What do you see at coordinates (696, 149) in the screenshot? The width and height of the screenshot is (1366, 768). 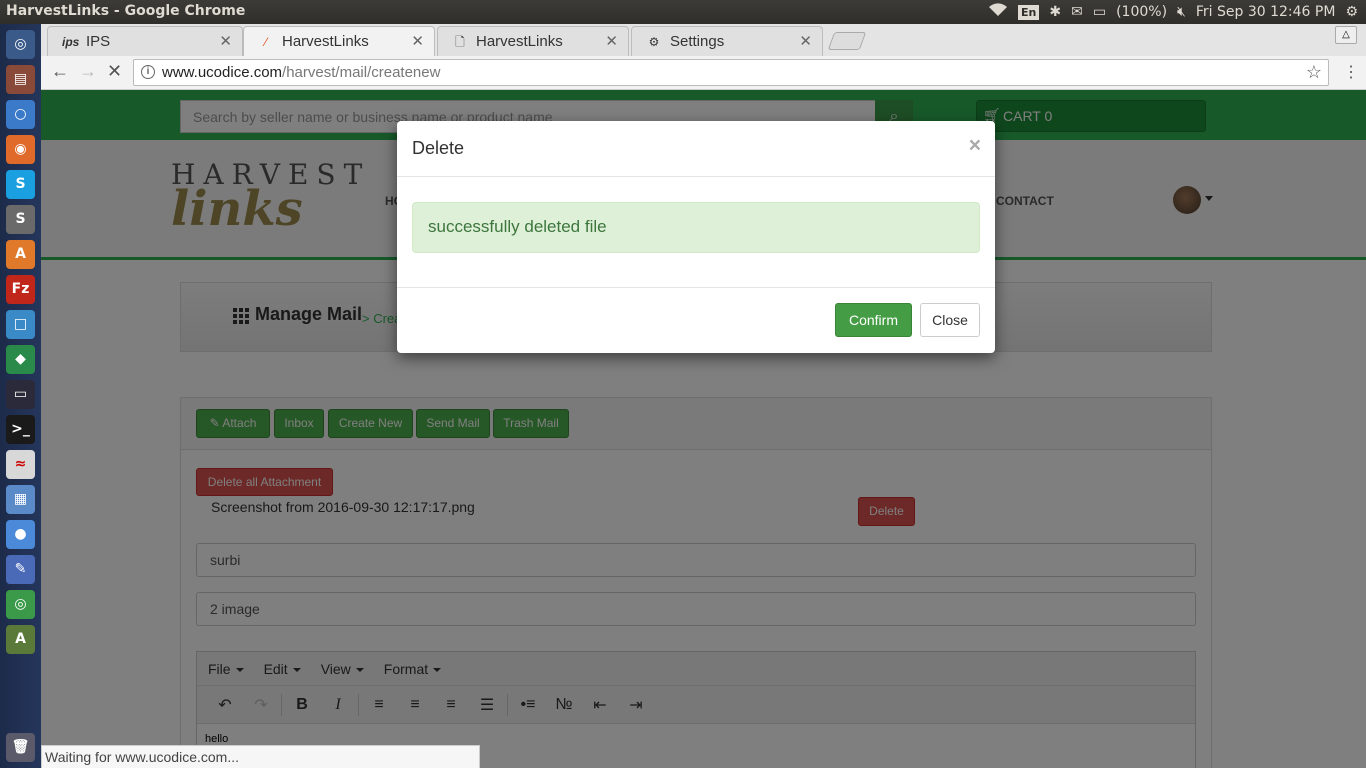 I see `modal-header: Delete ×` at bounding box center [696, 149].